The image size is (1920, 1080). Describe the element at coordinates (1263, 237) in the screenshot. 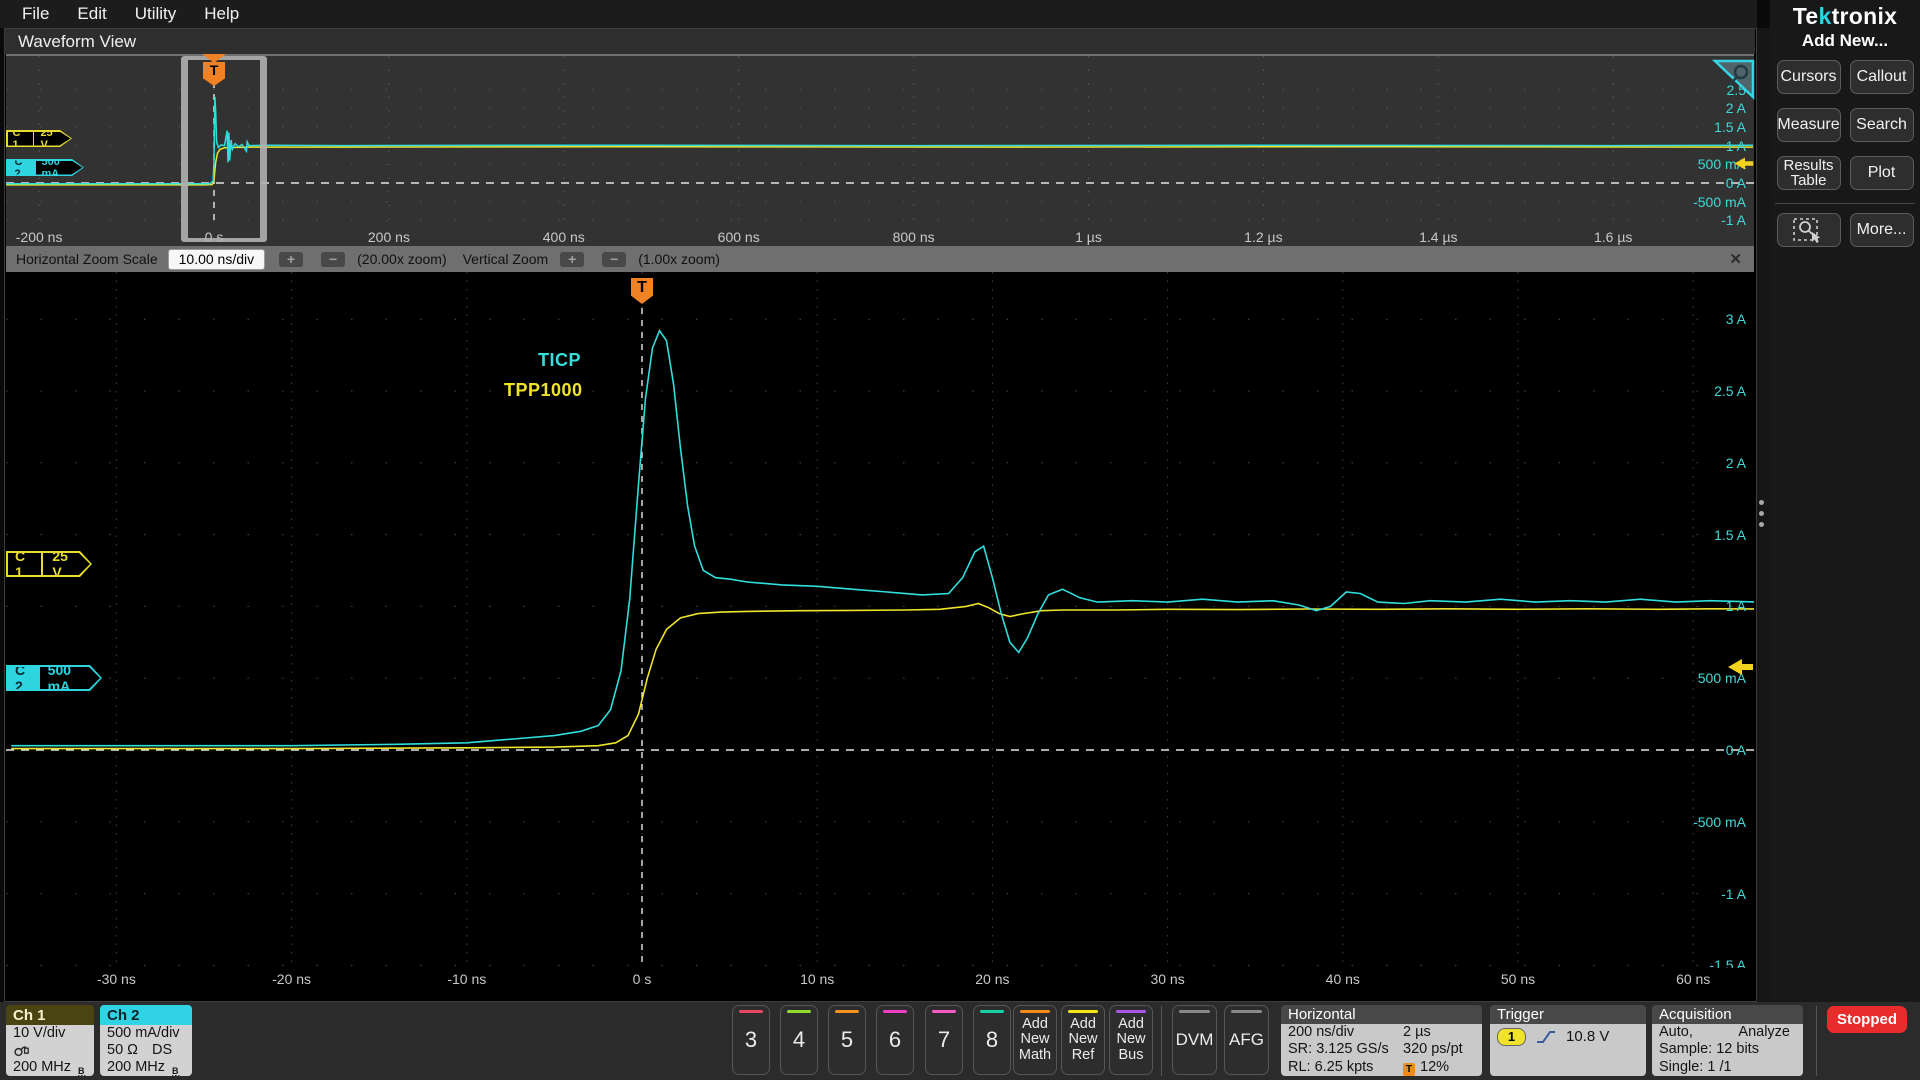

I see `x-axis-tick-label: 1.2 µs` at that location.